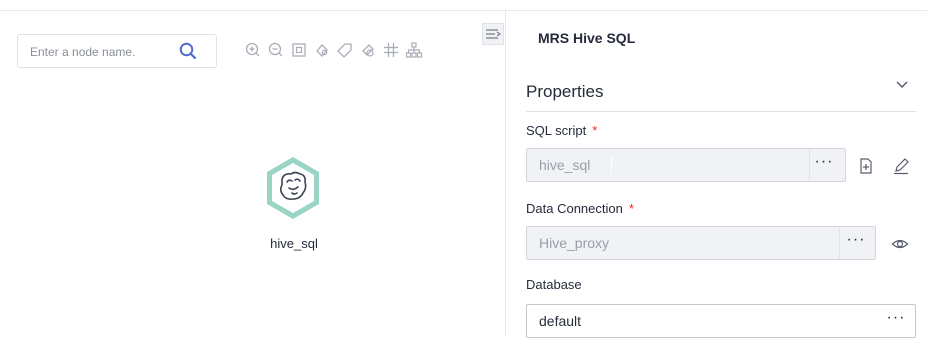 The image size is (927, 338). What do you see at coordinates (368, 50) in the screenshot?
I see `format-icon` at bounding box center [368, 50].